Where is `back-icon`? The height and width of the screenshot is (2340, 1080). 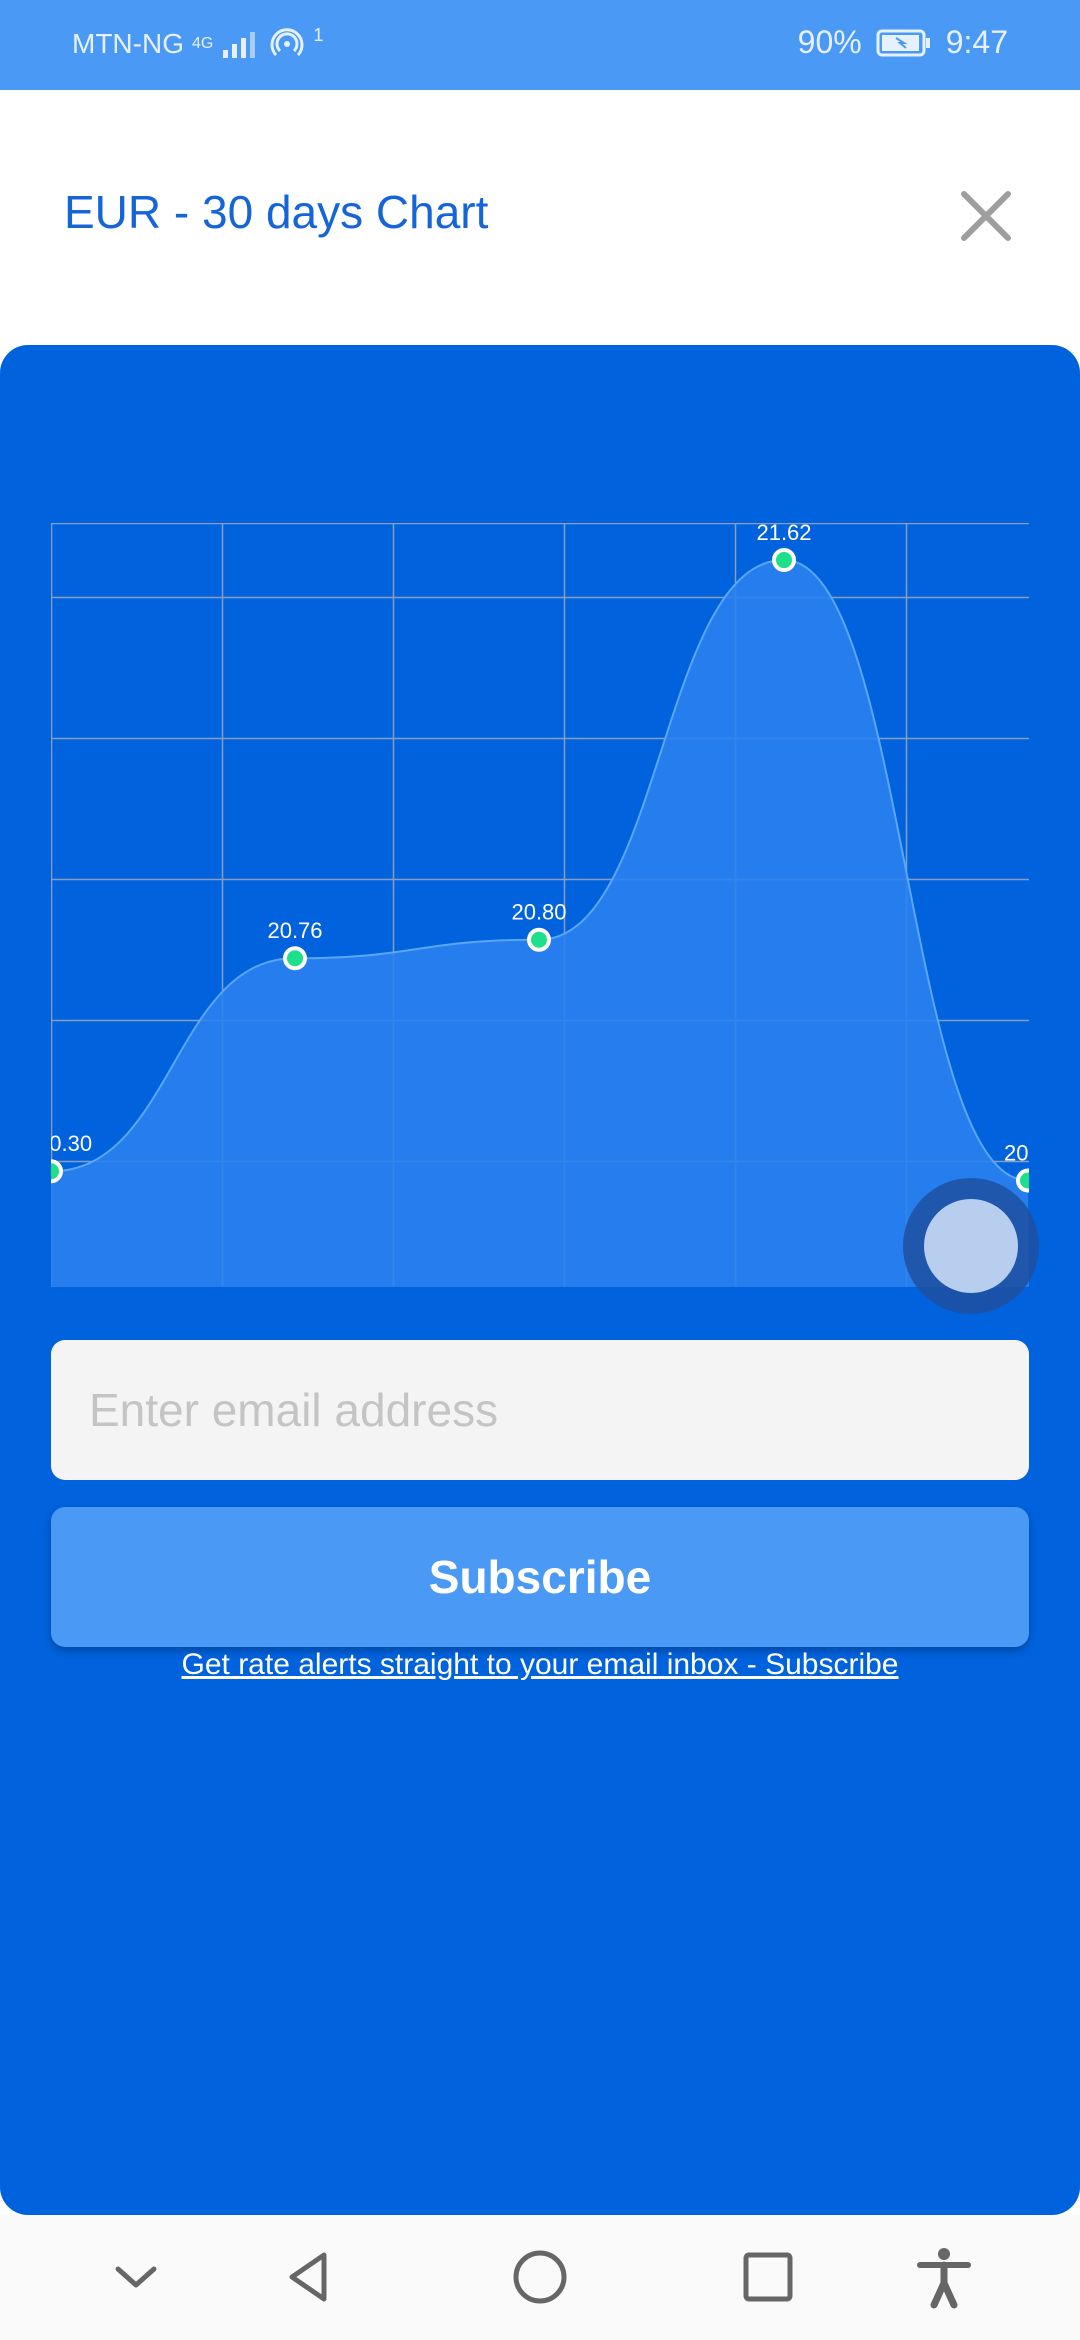 back-icon is located at coordinates (310, 2277).